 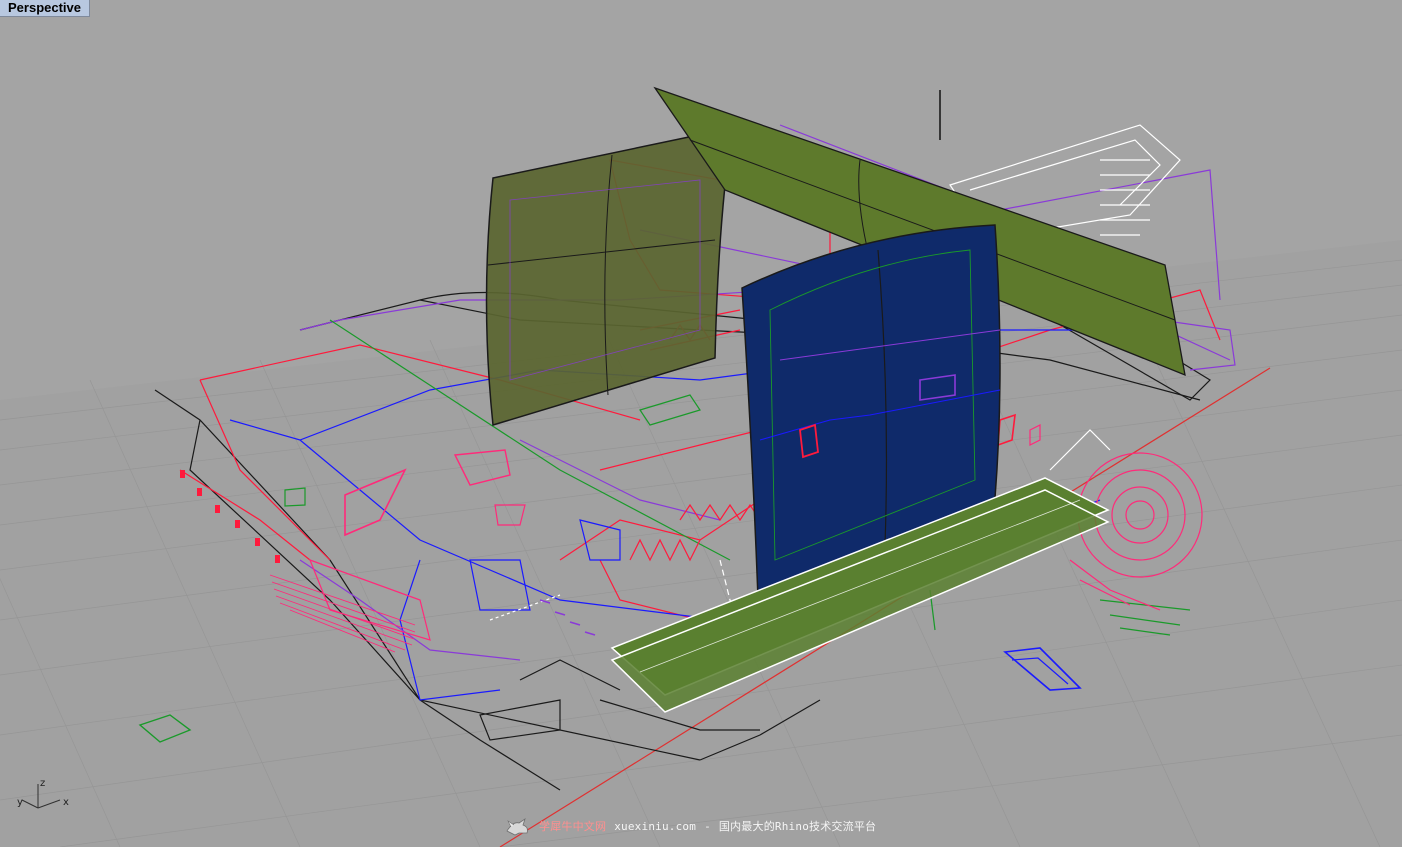 I want to click on axis-y-label: y, so click(x=20, y=802).